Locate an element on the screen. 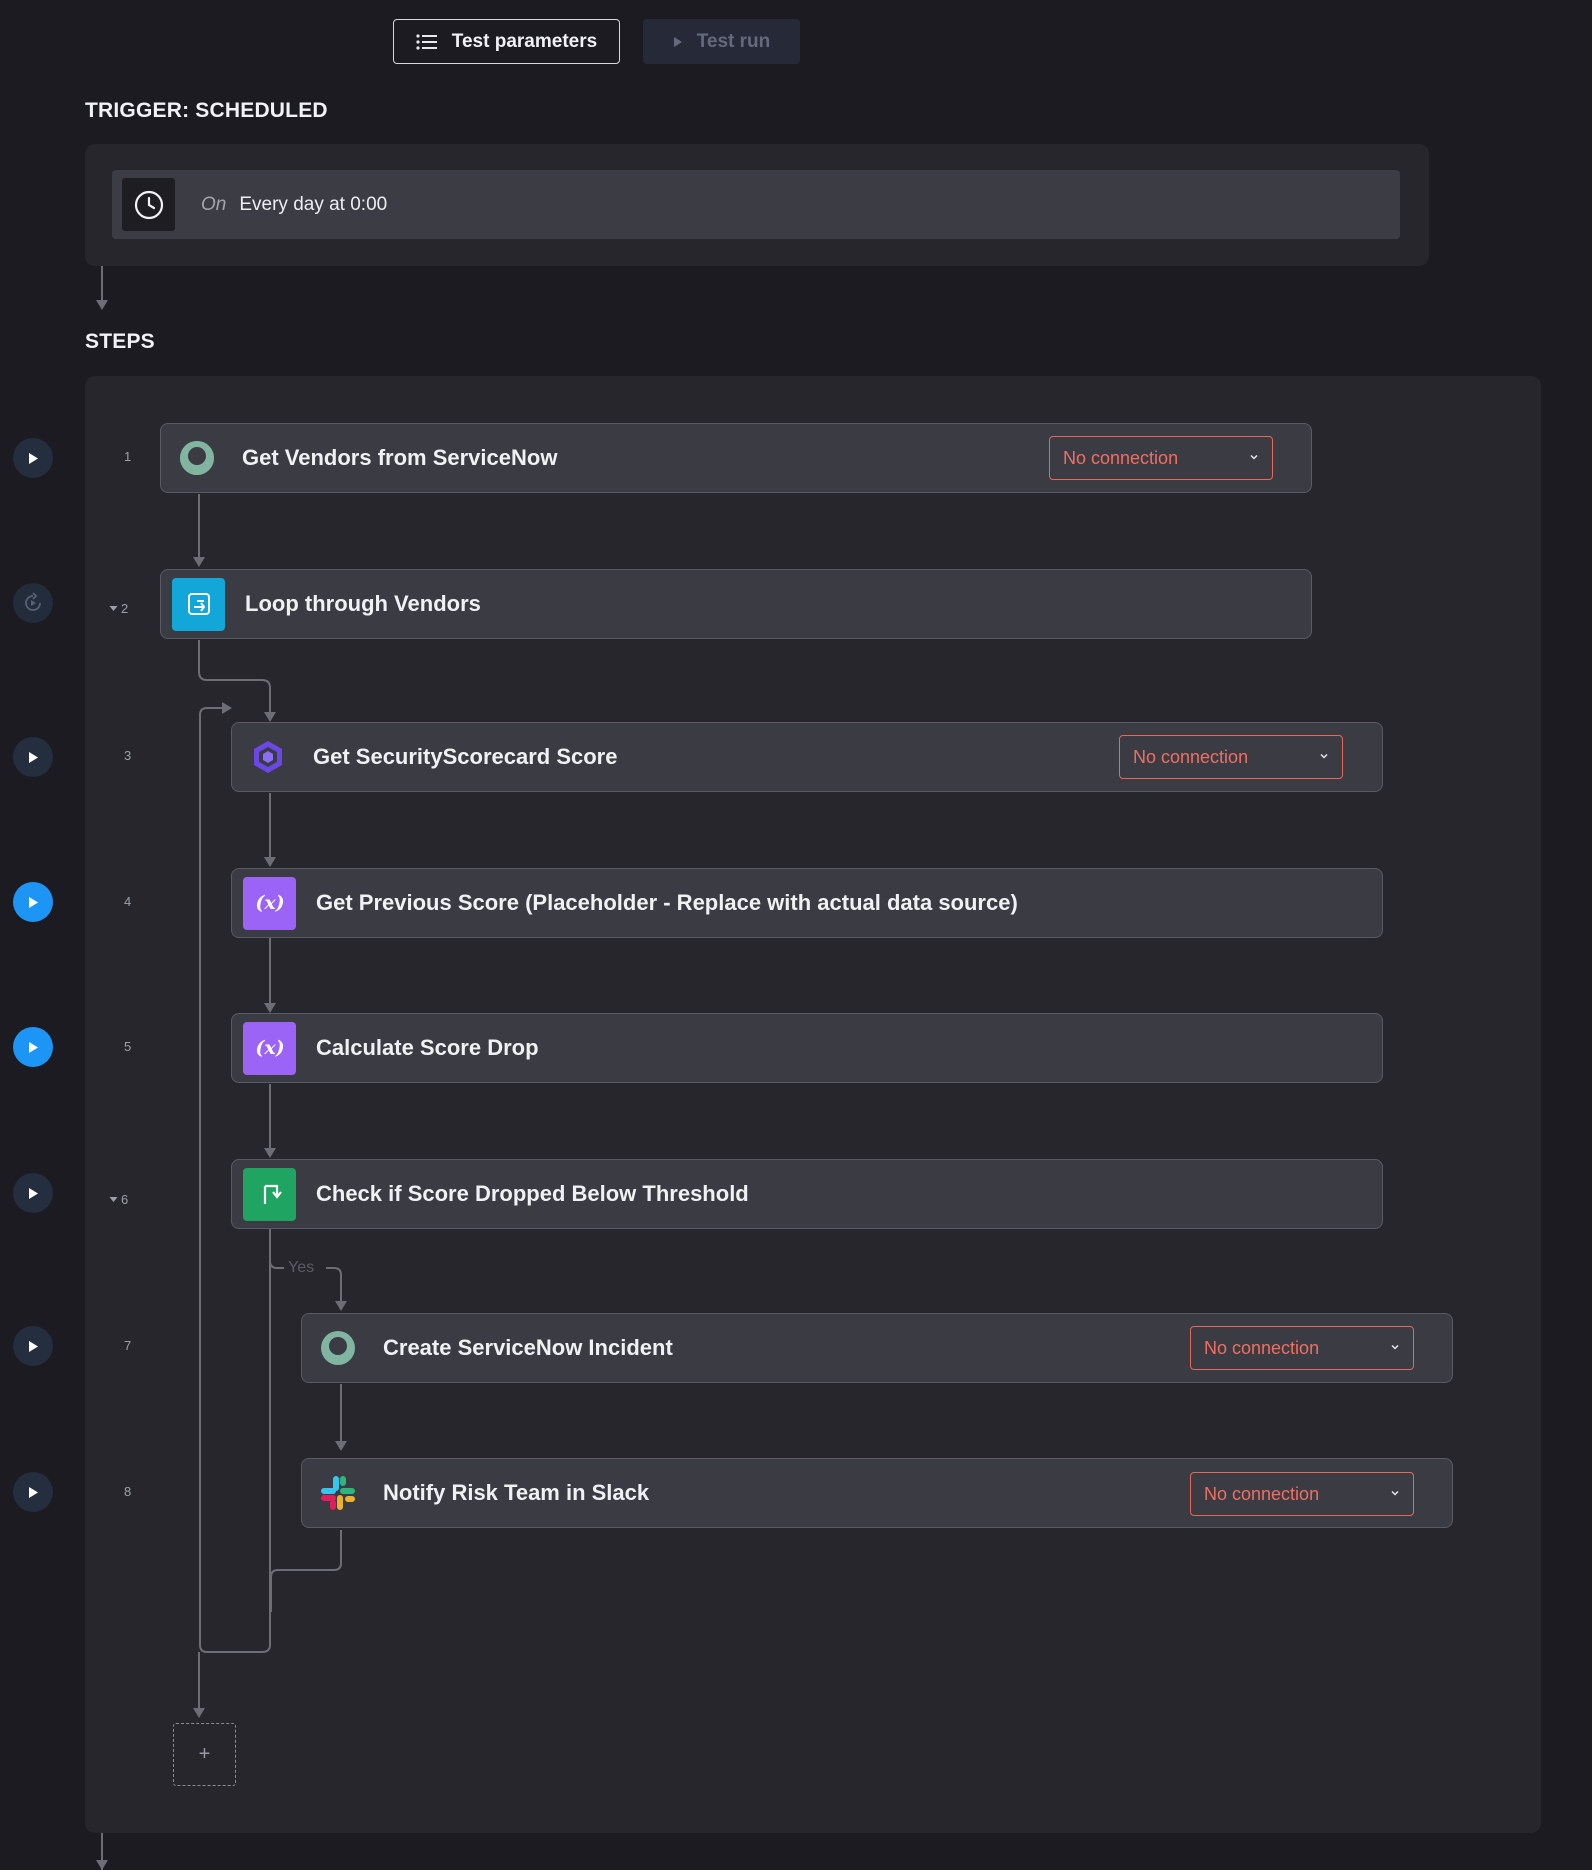 This screenshot has height=1870, width=1592. plus-icon: + is located at coordinates (204, 1754).